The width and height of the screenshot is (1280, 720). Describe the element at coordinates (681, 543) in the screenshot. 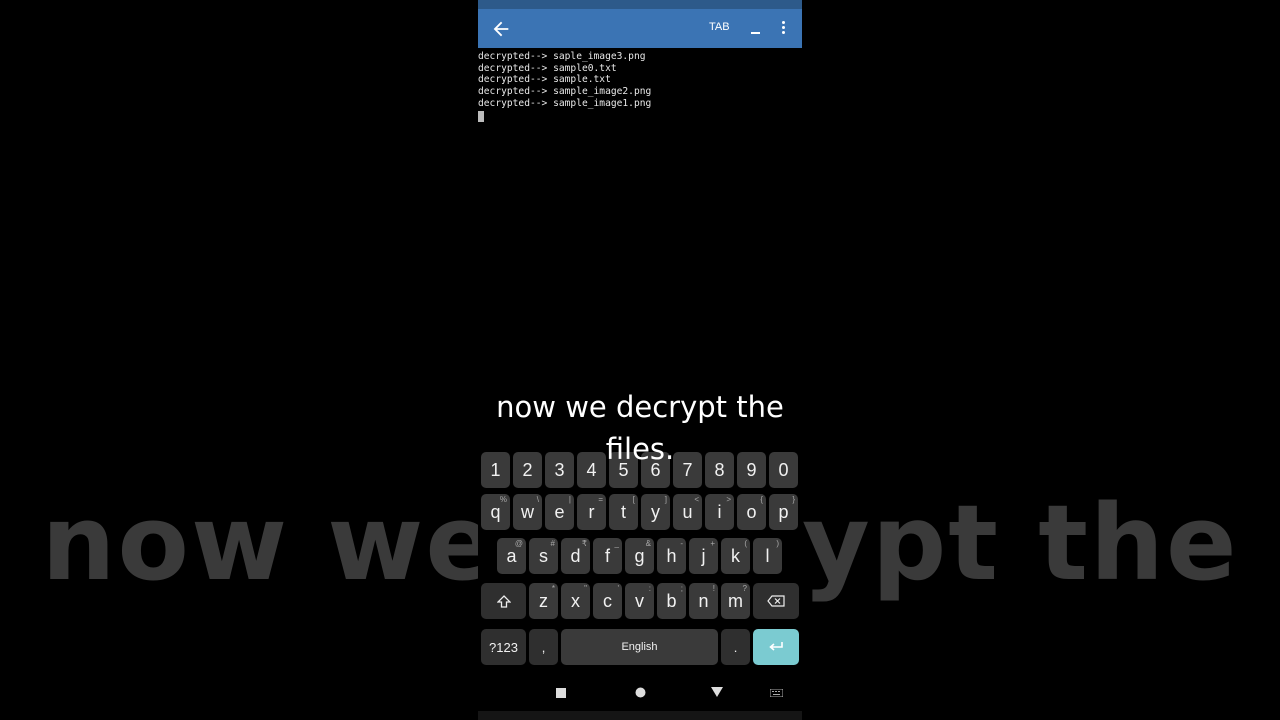

I see `key-hint: -` at that location.